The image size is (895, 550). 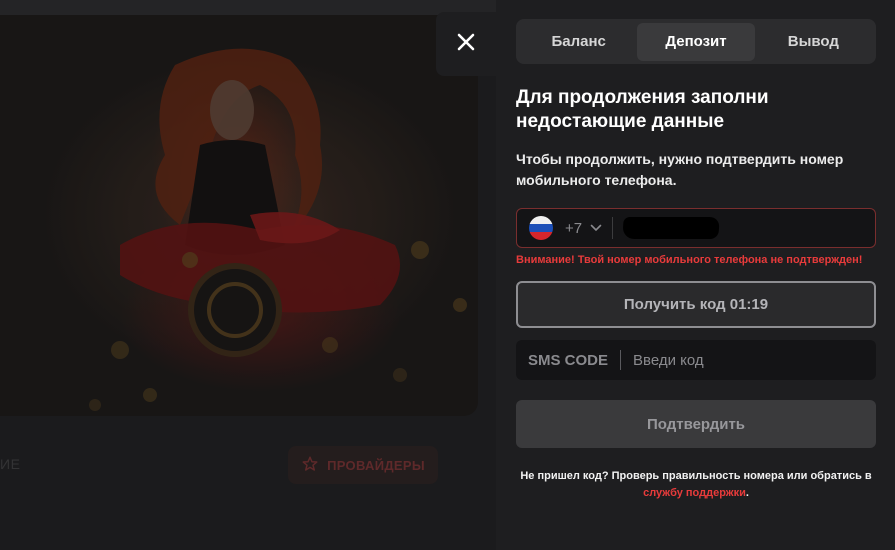 What do you see at coordinates (671, 228) in the screenshot?
I see `phone-number-redacted` at bounding box center [671, 228].